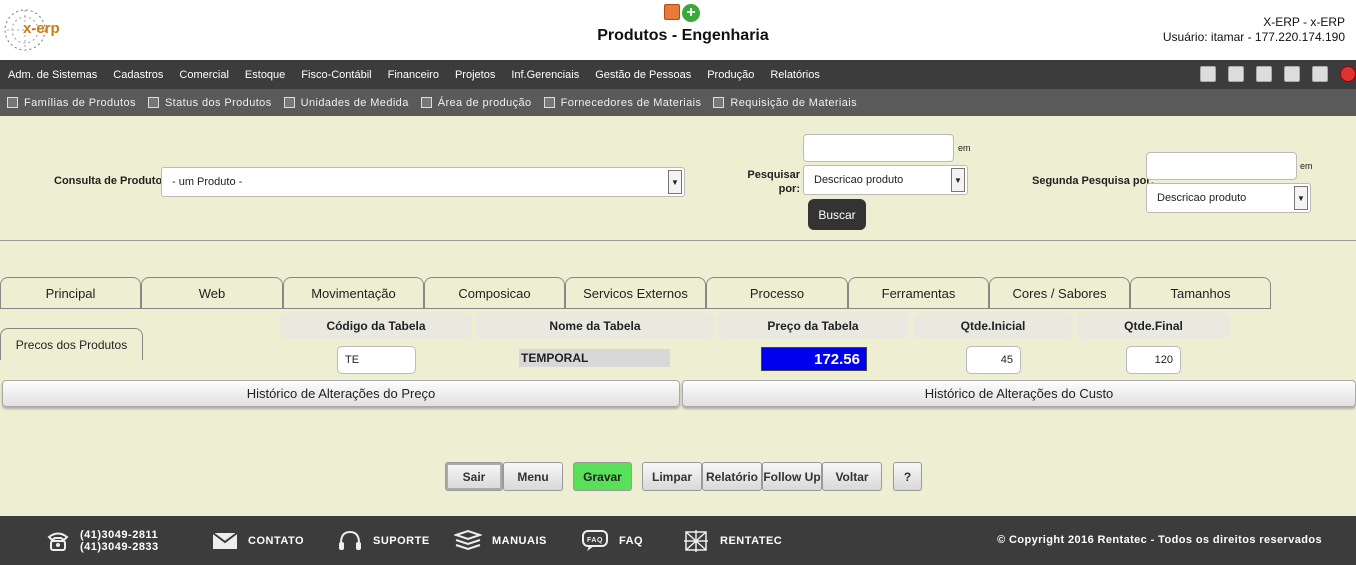  Describe the element at coordinates (964, 148) in the screenshot. I see `pesquisar-em: em` at that location.